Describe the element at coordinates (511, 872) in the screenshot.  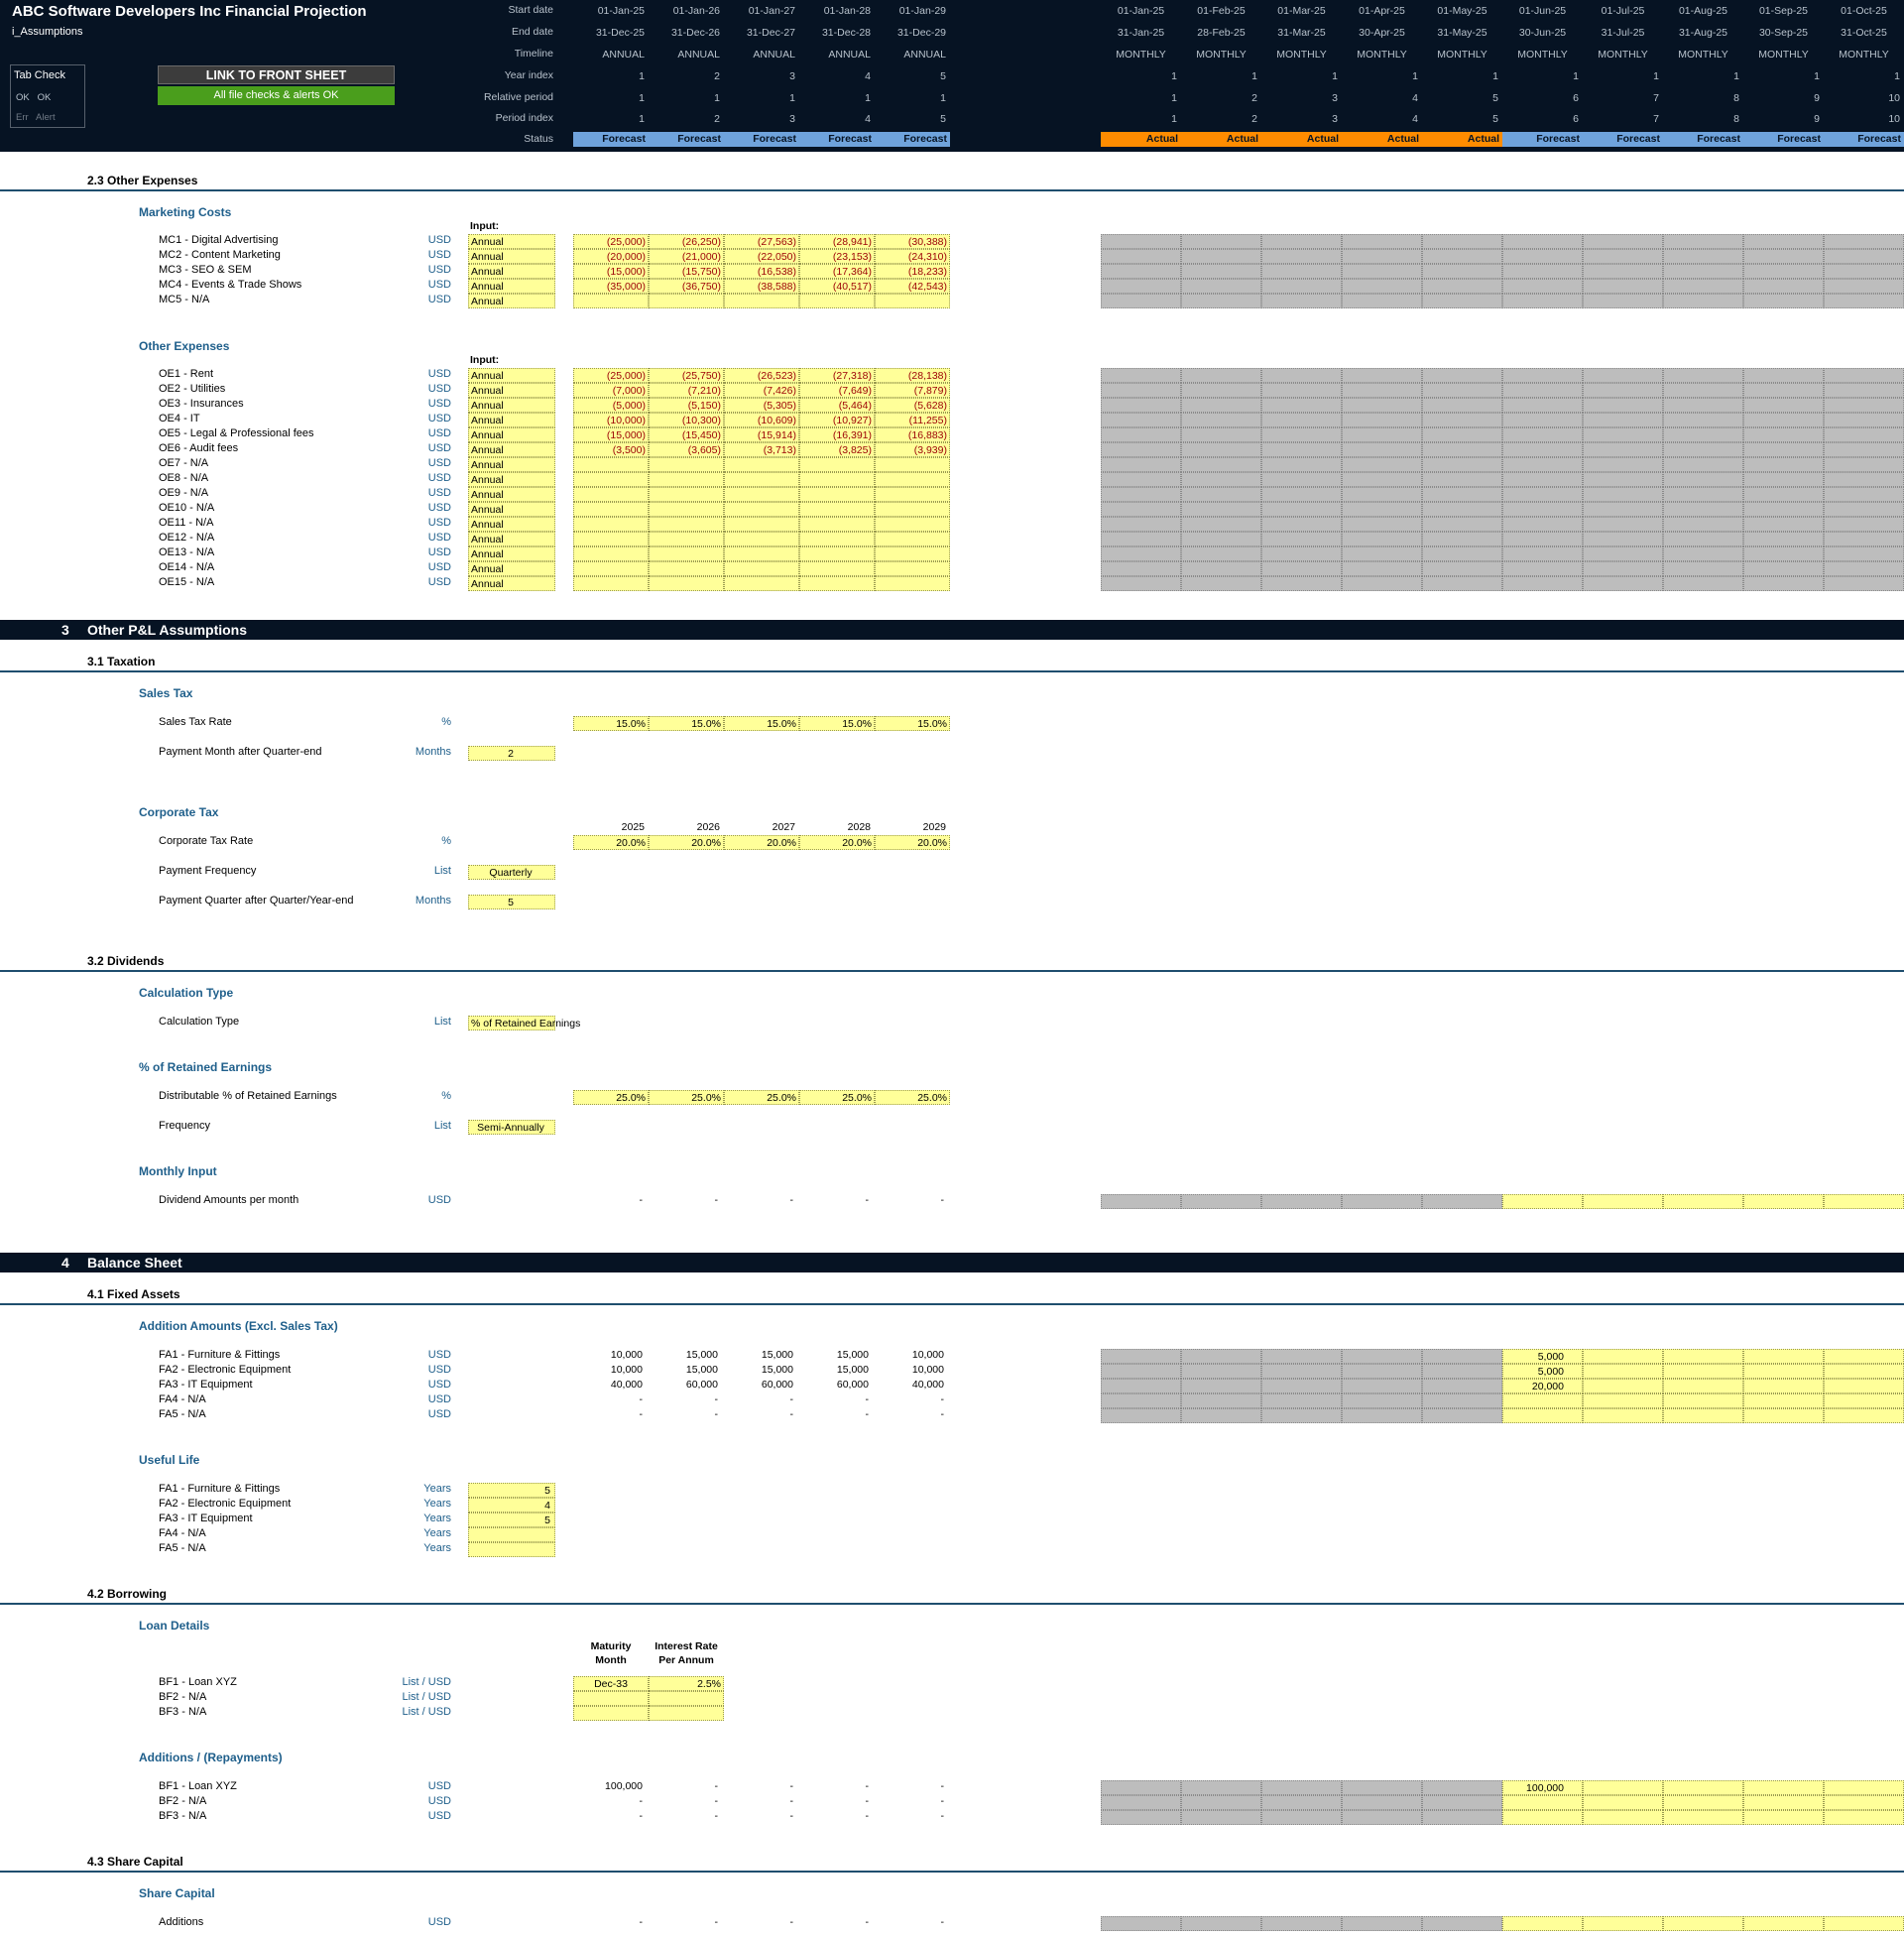
I see `payment-frequency-select: Quarterly` at that location.